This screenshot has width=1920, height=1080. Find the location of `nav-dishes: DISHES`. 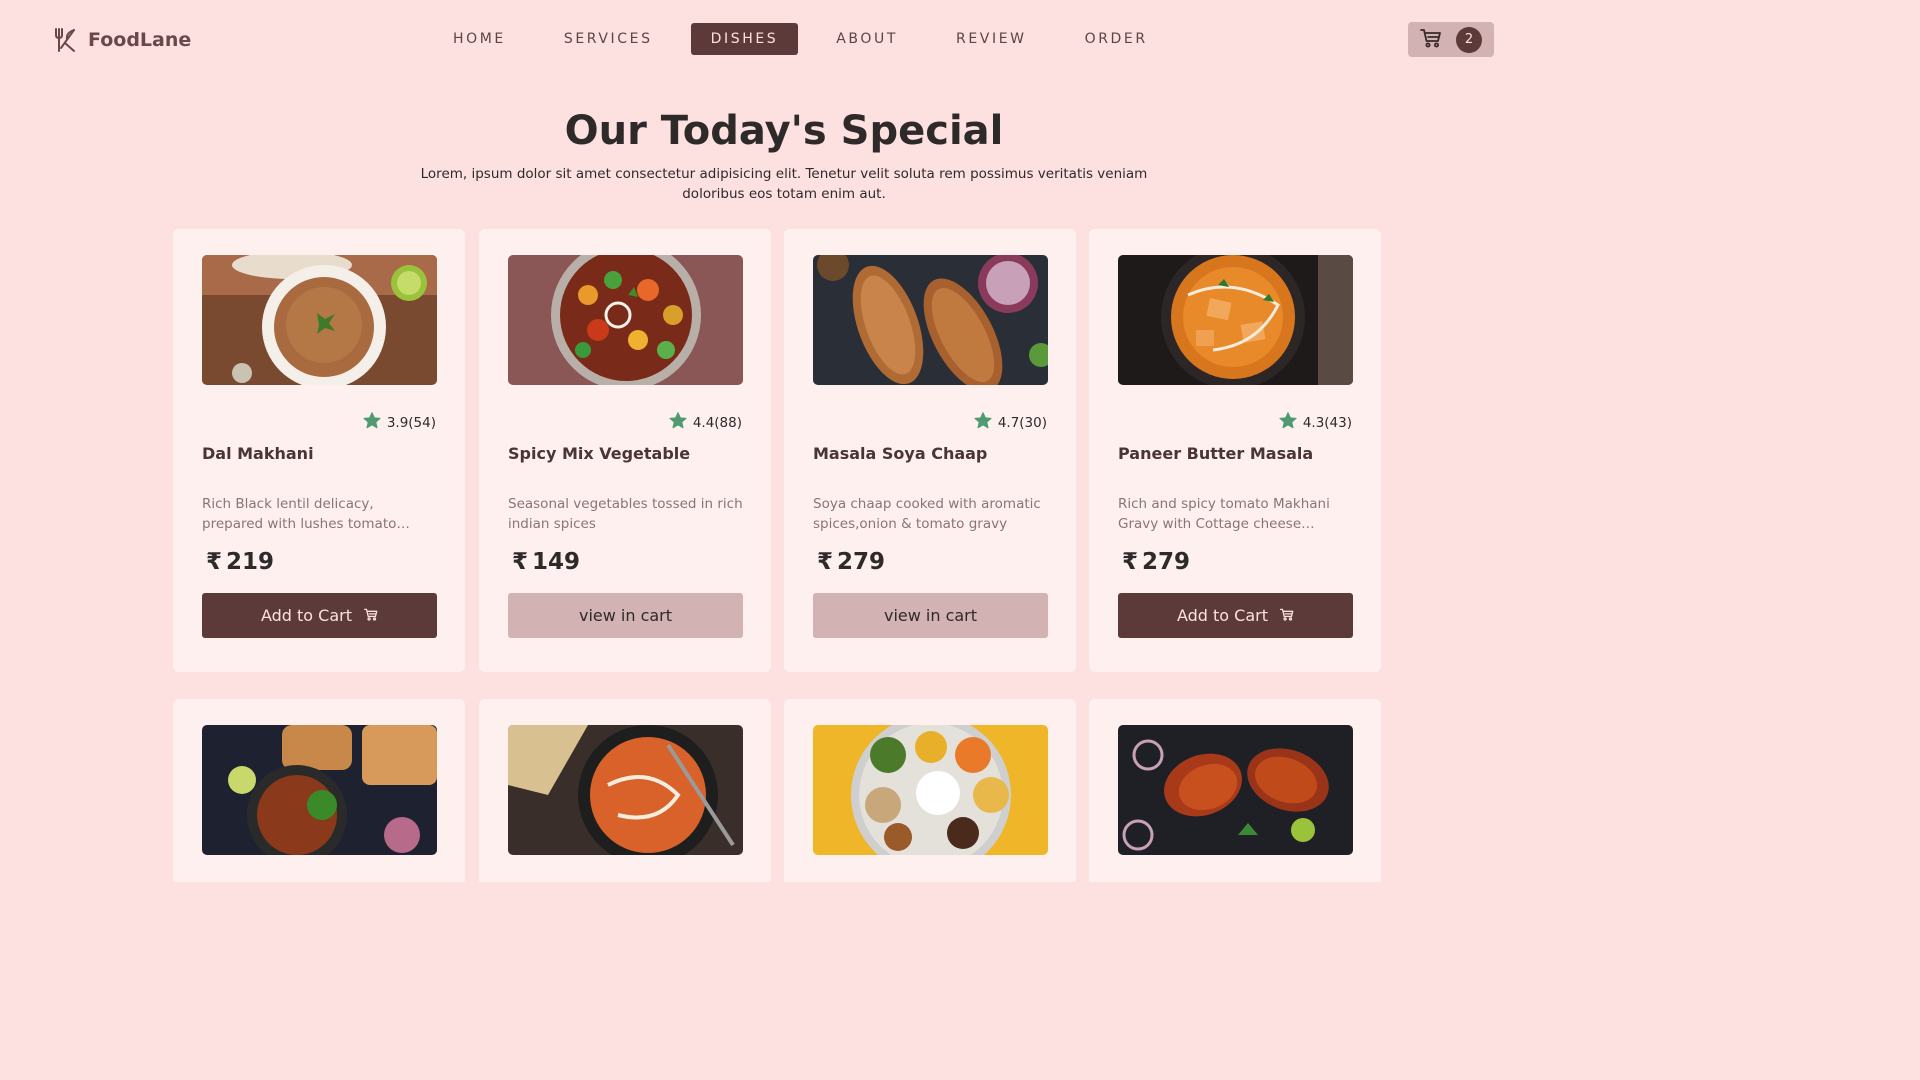

nav-dishes: DISHES is located at coordinates (744, 39).